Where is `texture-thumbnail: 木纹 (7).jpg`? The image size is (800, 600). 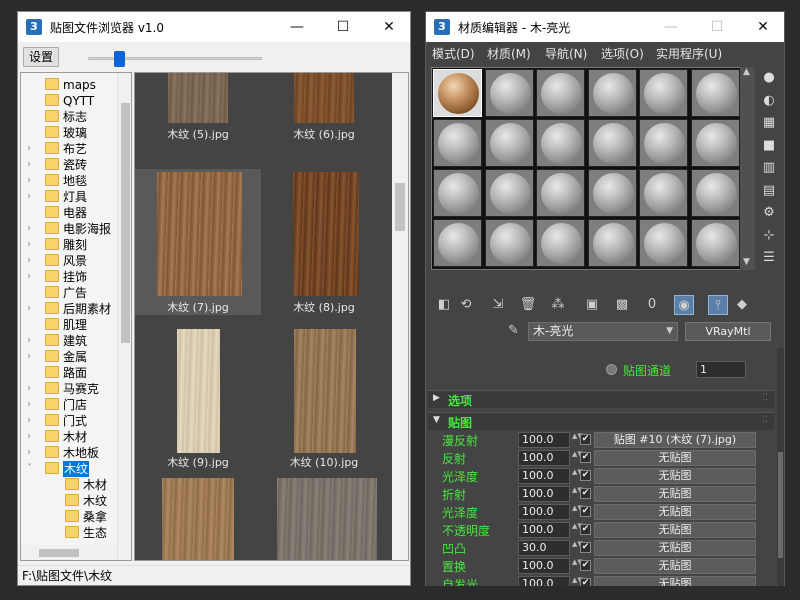 texture-thumbnail: 木纹 (7).jpg is located at coordinates (198, 242).